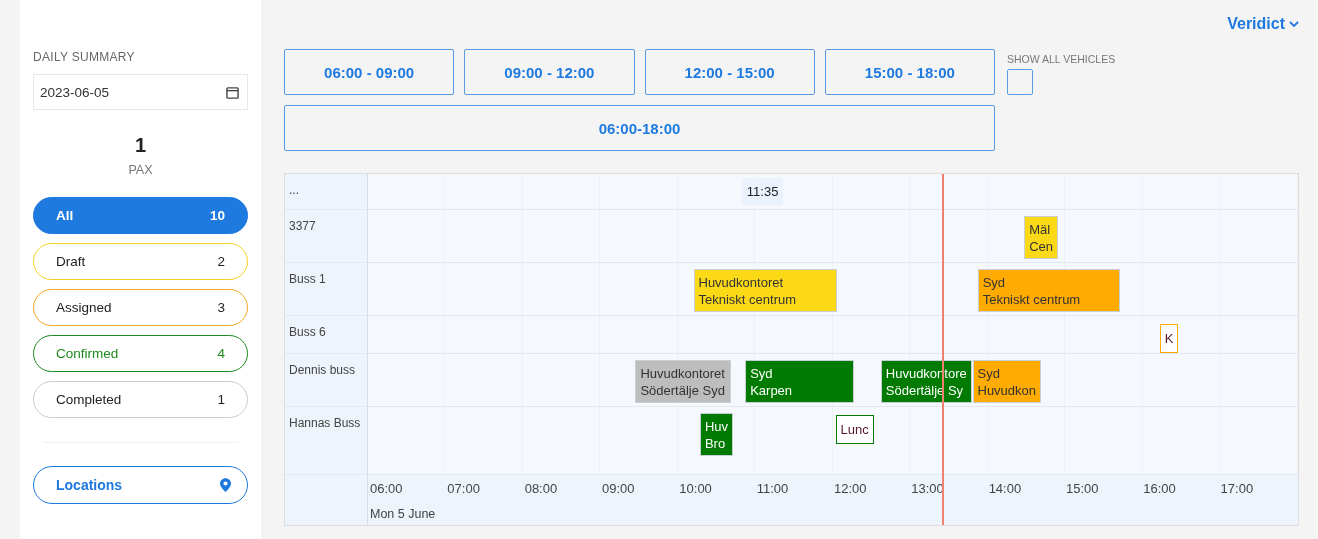  Describe the element at coordinates (140, 145) in the screenshot. I see `pax-count: 1` at that location.